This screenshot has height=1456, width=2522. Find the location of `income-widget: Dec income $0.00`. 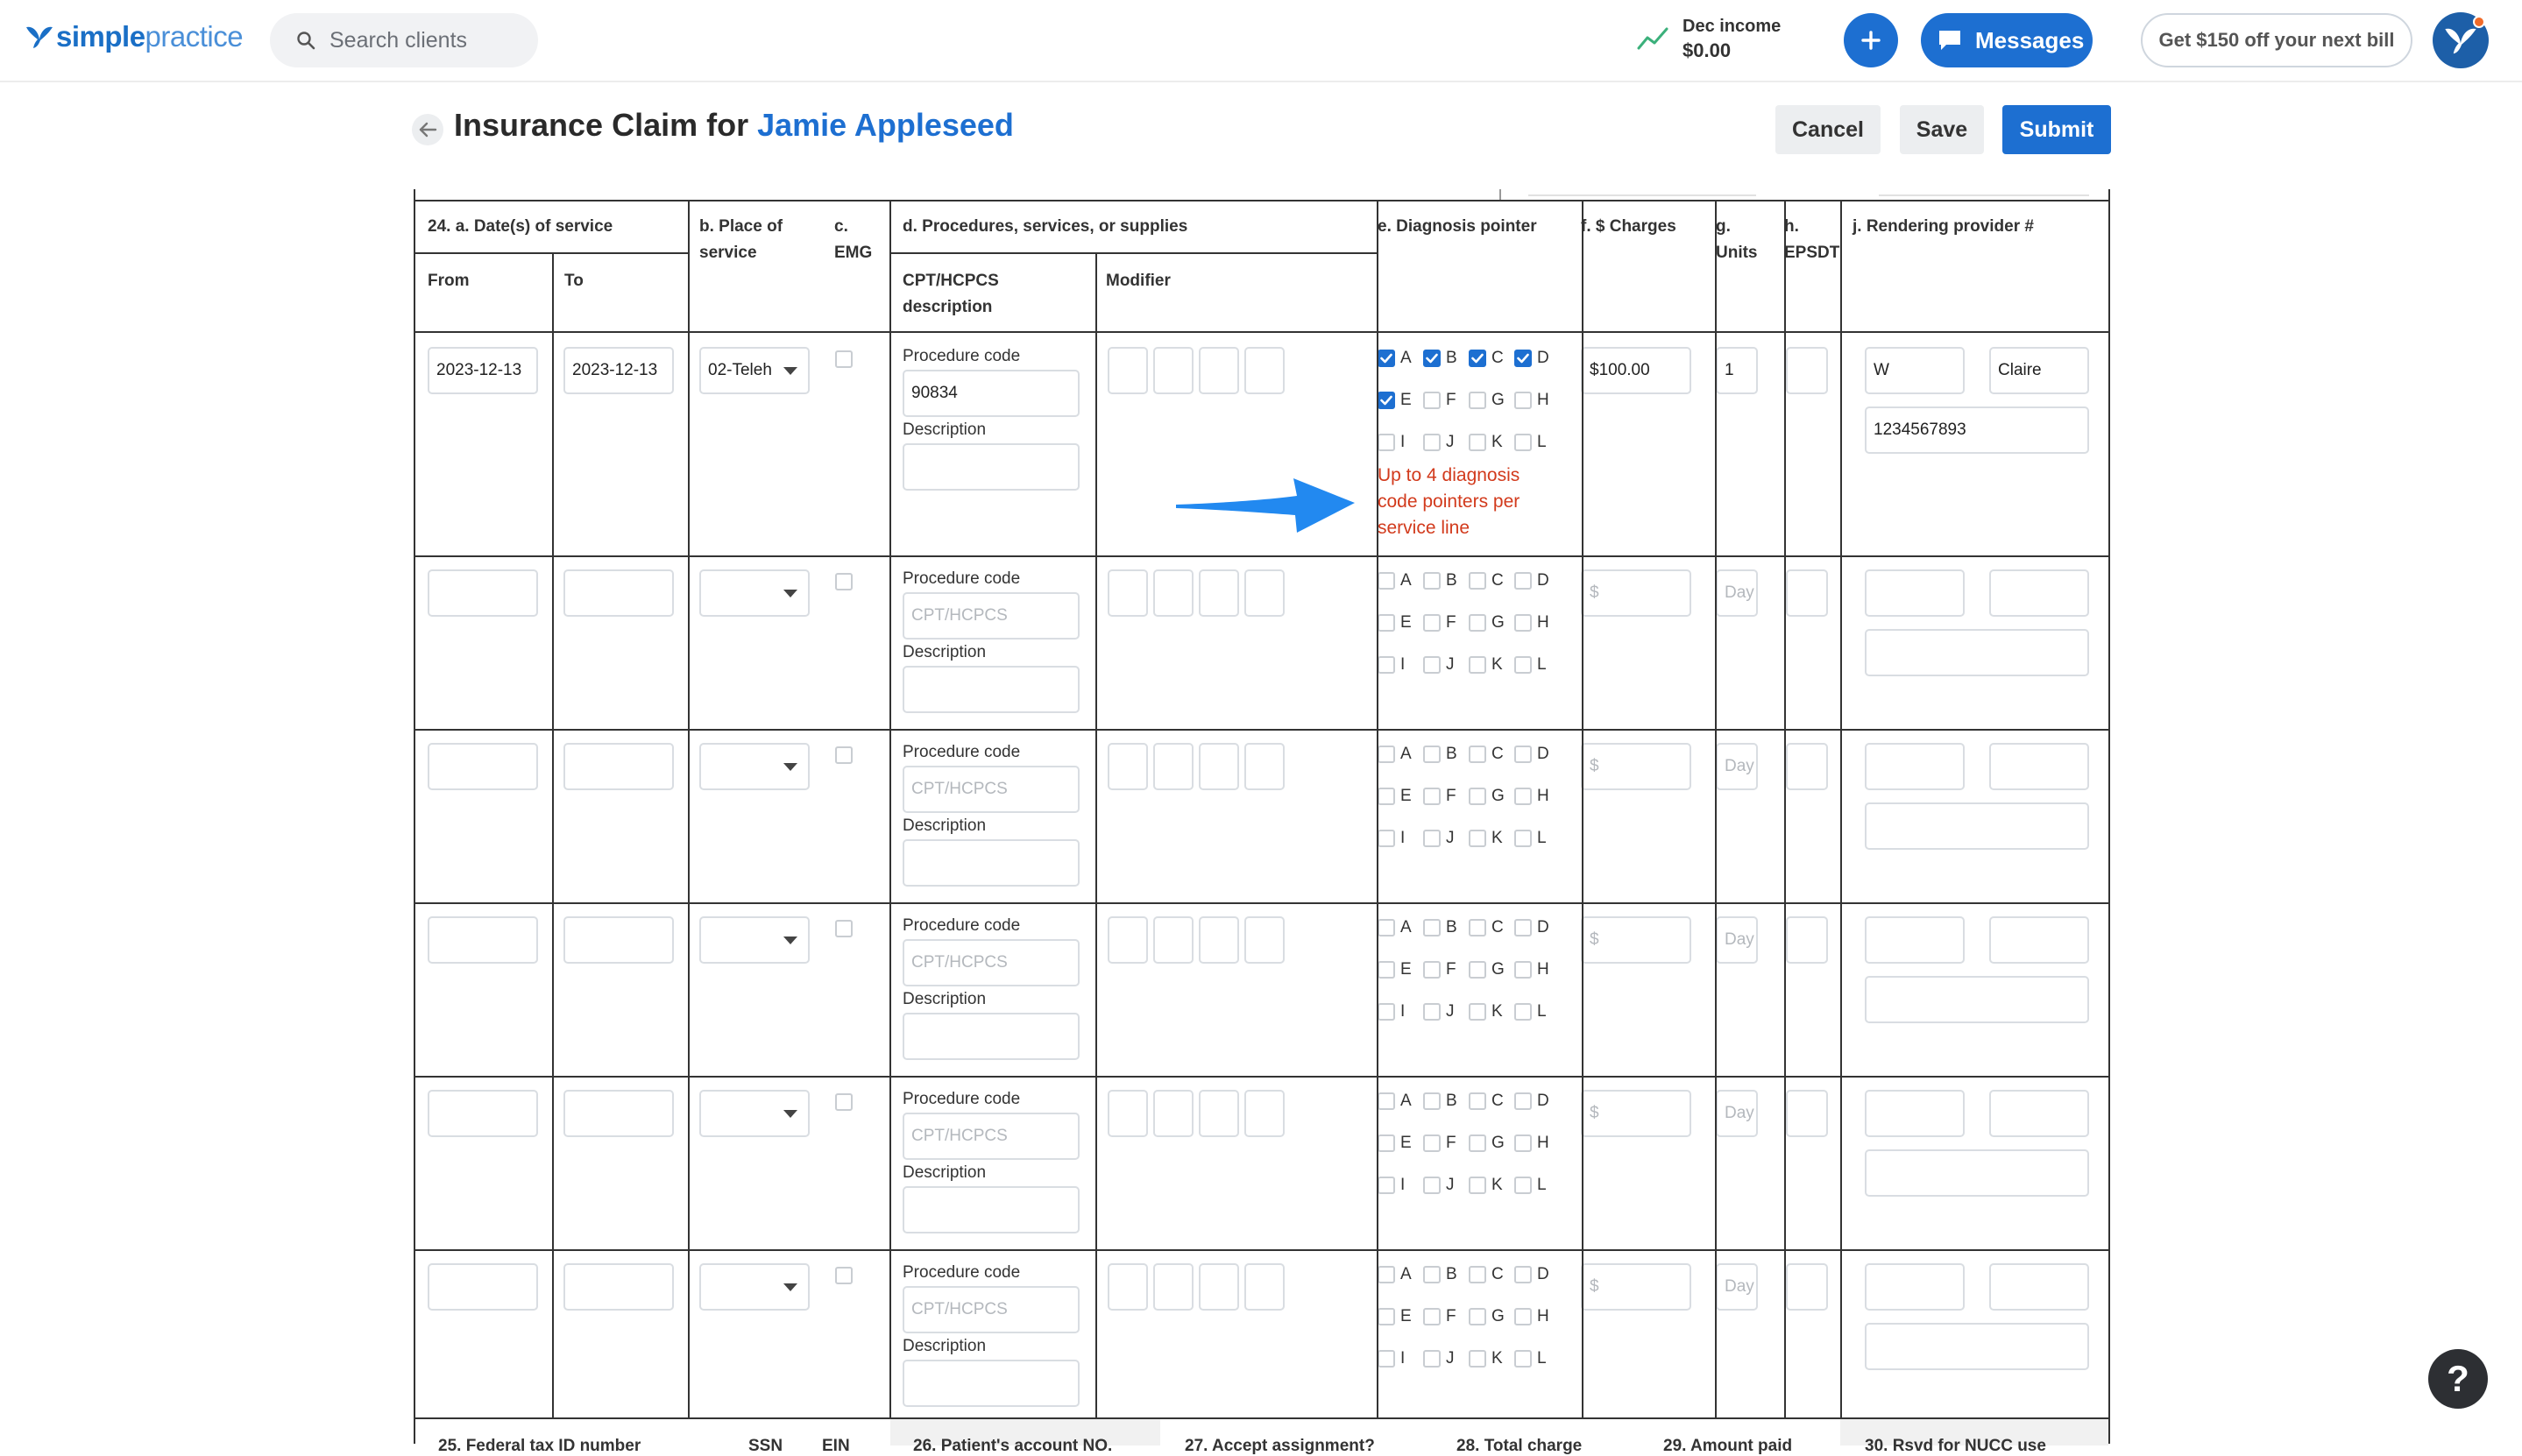

income-widget: Dec income $0.00 is located at coordinates (1709, 38).